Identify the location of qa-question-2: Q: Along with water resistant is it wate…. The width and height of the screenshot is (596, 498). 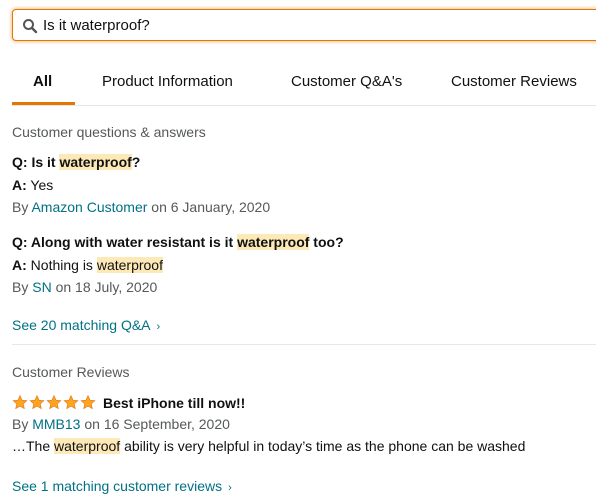
(178, 242).